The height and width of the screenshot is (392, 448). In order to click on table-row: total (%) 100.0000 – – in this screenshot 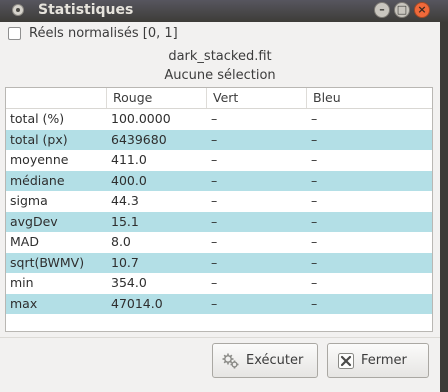, I will do `click(219, 119)`.